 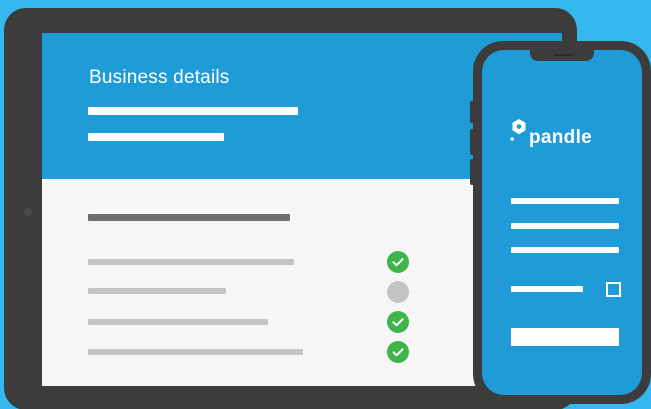 I want to click on submit-button, so click(x=565, y=337).